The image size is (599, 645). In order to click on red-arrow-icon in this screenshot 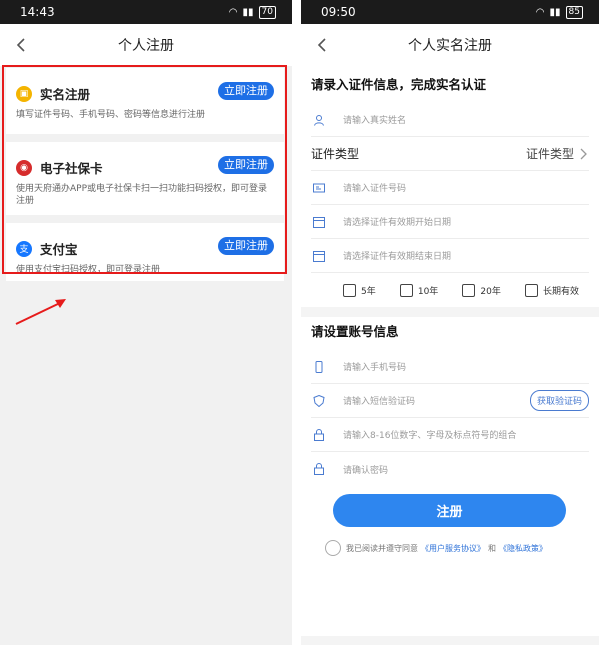, I will do `click(40, 312)`.